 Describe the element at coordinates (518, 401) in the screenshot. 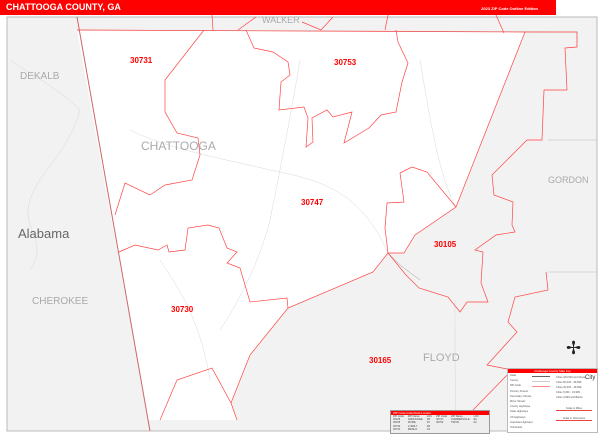

I see `legend-item: Minor Streets` at that location.